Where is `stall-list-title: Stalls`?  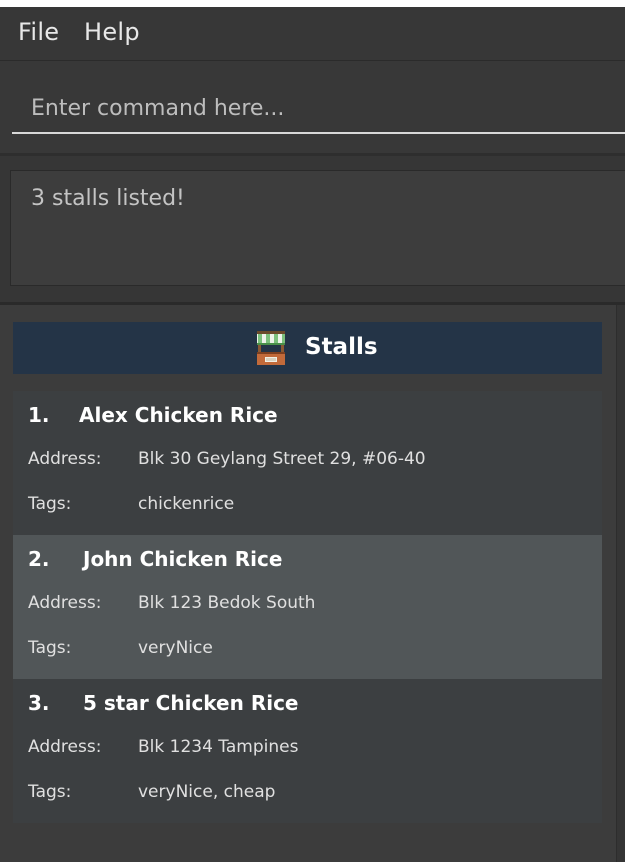
stall-list-title: Stalls is located at coordinates (341, 347).